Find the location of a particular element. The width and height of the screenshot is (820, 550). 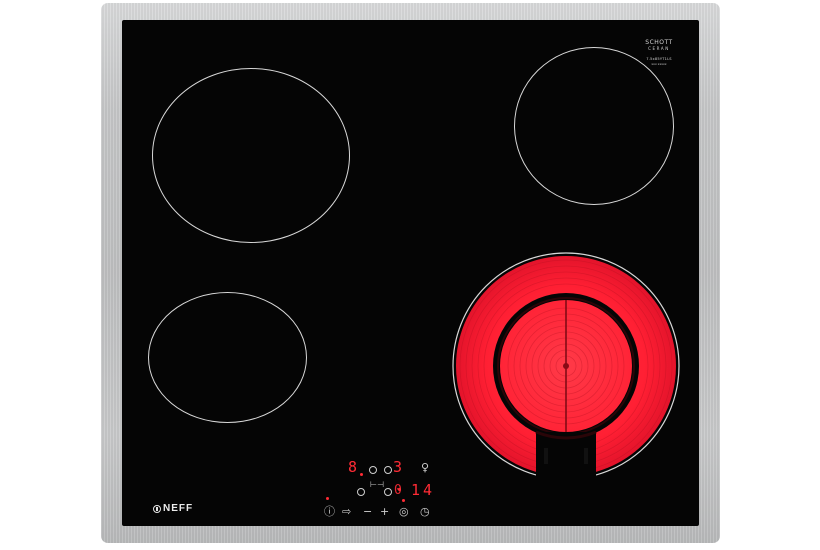

glass-brand-line2: CERAN is located at coordinates (659, 48).